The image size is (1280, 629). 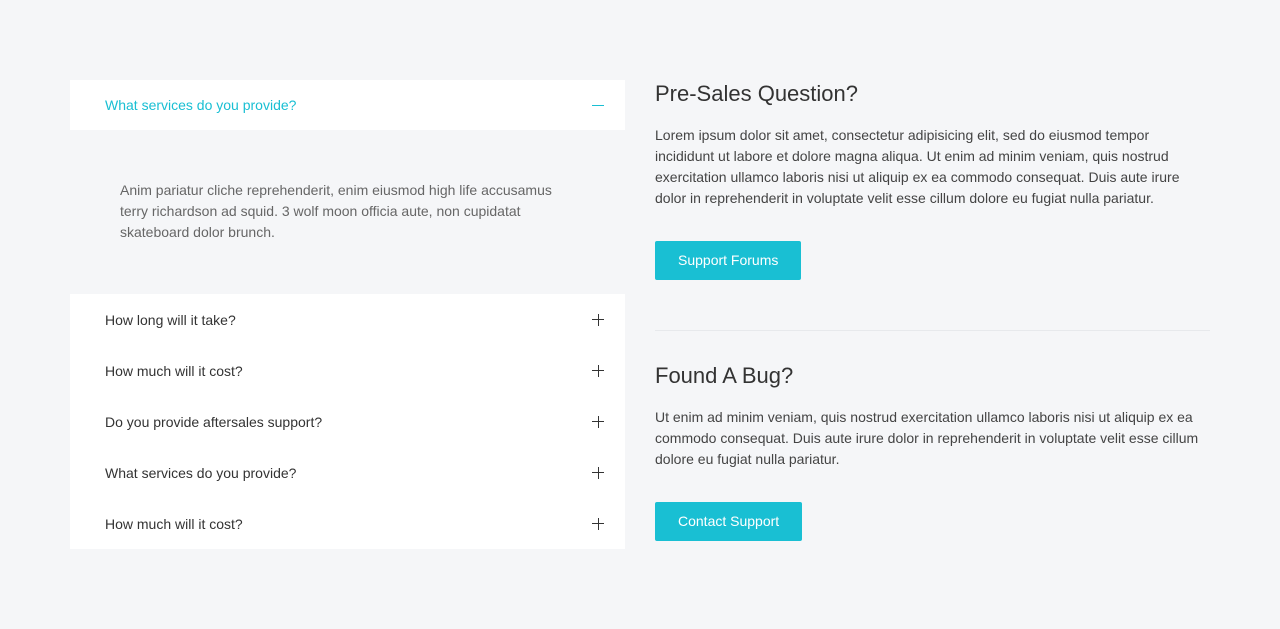 I want to click on faq-item-header: Do you provide aftersales support?, so click(x=347, y=421).